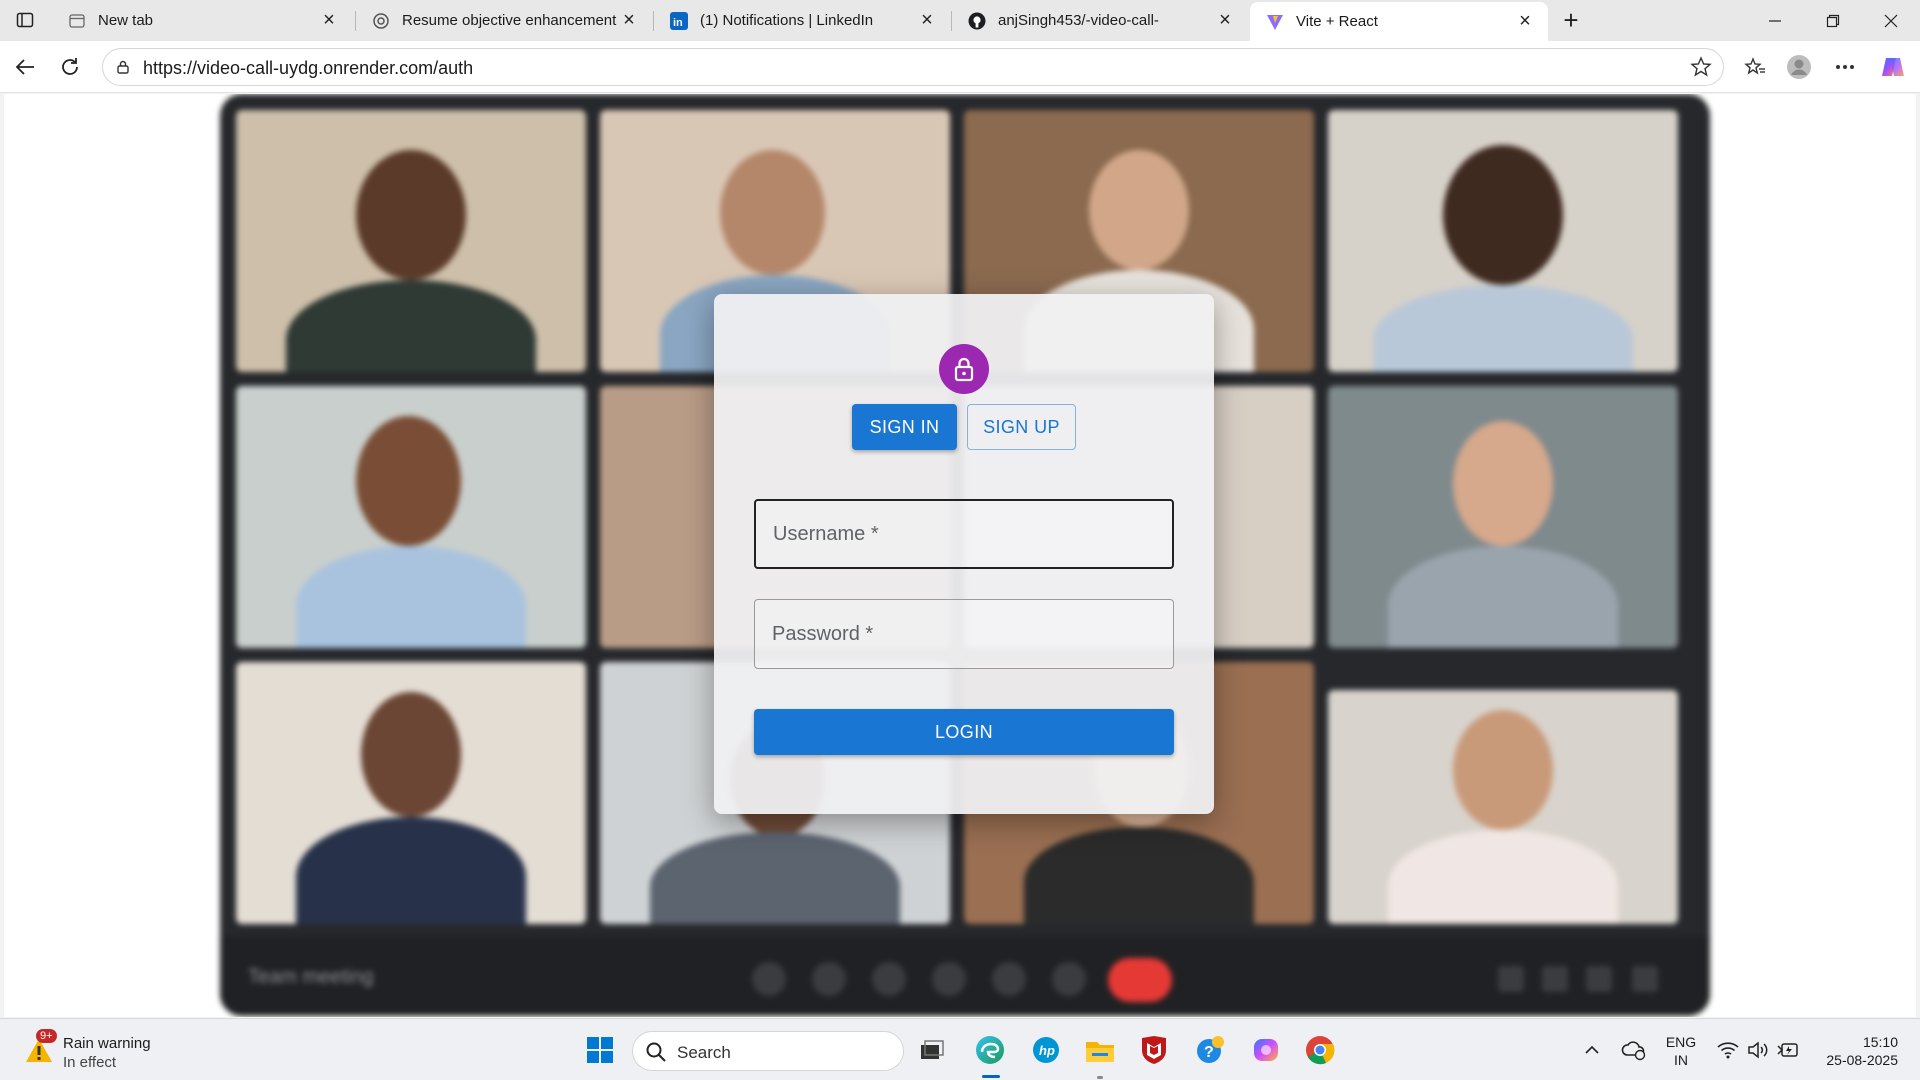 This screenshot has height=1080, width=1920. What do you see at coordinates (600, 1050) in the screenshot?
I see `windows-start-icon` at bounding box center [600, 1050].